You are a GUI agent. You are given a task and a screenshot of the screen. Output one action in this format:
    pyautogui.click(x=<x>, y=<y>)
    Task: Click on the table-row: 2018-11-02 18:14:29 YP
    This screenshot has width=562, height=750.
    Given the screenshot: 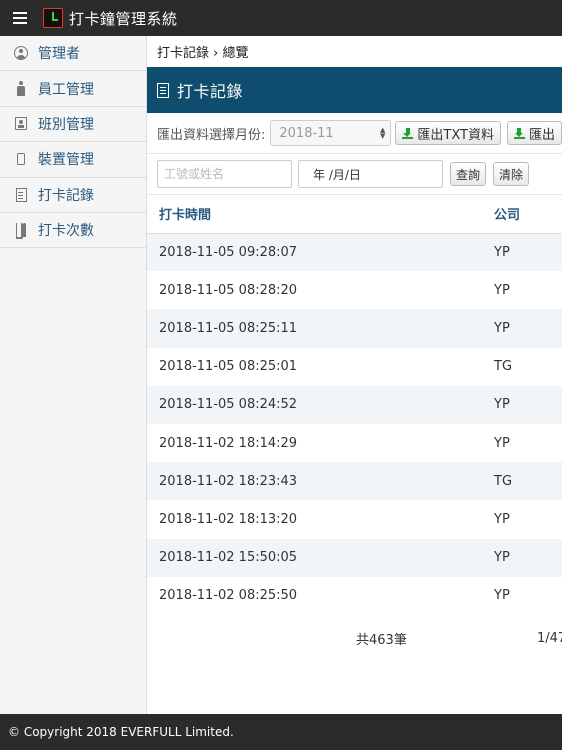 What is the action you would take?
    pyautogui.click(x=354, y=443)
    